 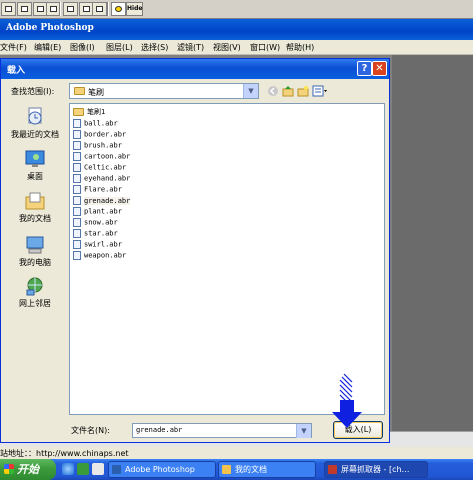 I want to click on place-network-label: 网上邻居, so click(x=35, y=303).